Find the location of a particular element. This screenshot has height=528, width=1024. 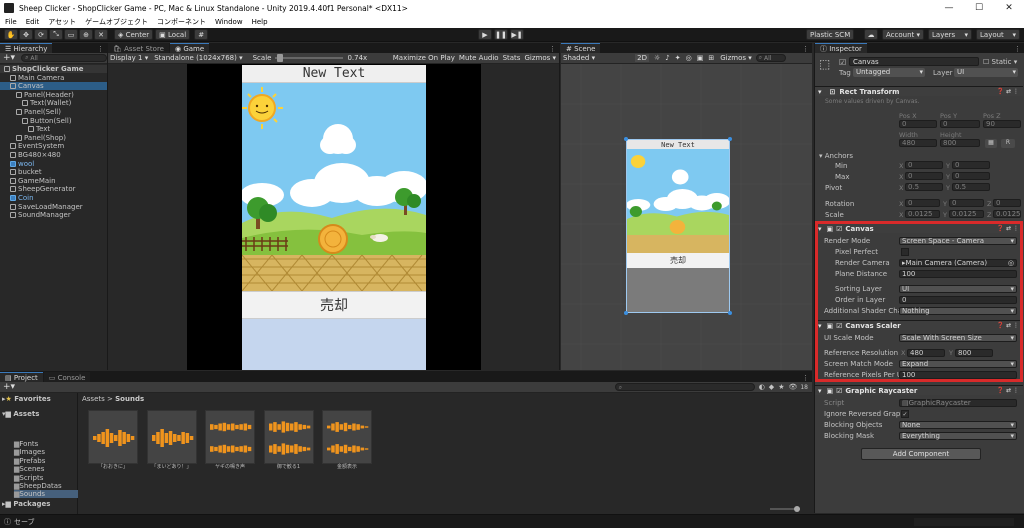

rect-tool-icon: ▭ is located at coordinates (71, 34).